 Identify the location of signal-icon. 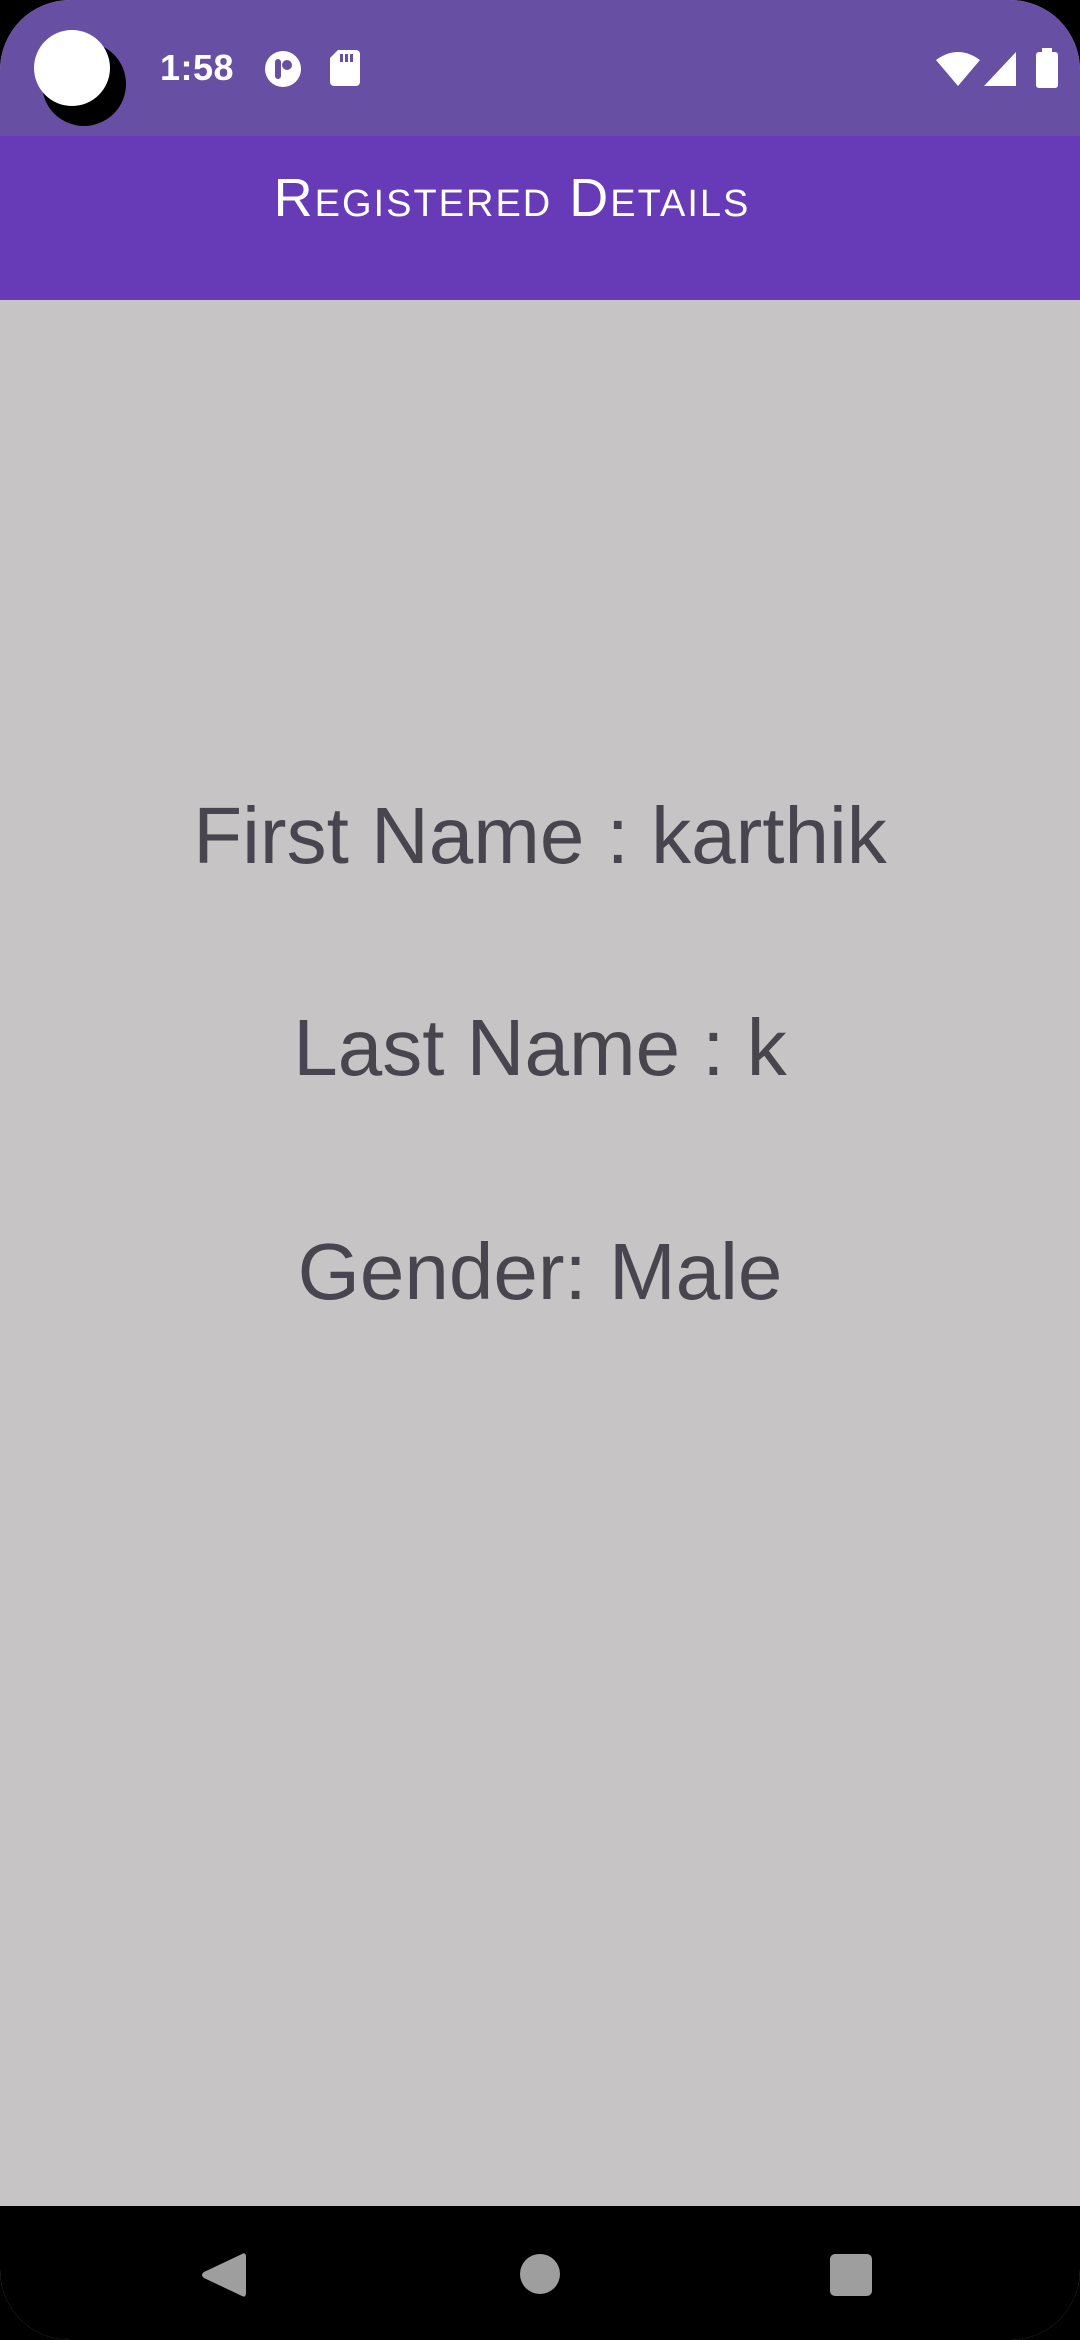
(1000, 69).